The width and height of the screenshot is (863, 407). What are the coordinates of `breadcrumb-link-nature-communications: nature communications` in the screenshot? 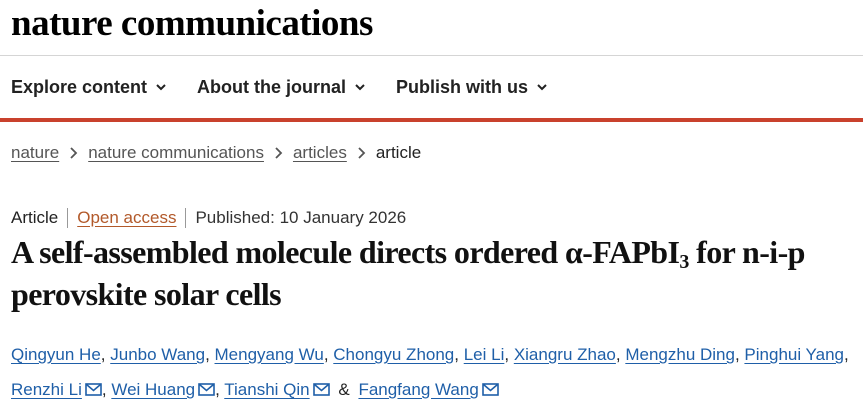 It's located at (176, 153).